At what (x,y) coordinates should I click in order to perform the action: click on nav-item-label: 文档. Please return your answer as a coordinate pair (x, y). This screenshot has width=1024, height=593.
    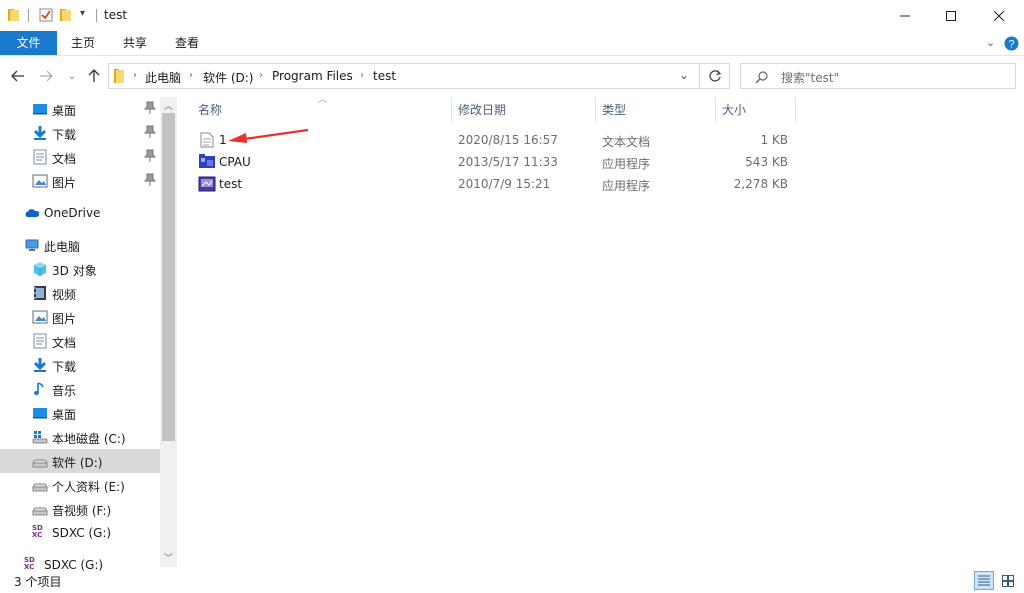
    Looking at the image, I should click on (64, 343).